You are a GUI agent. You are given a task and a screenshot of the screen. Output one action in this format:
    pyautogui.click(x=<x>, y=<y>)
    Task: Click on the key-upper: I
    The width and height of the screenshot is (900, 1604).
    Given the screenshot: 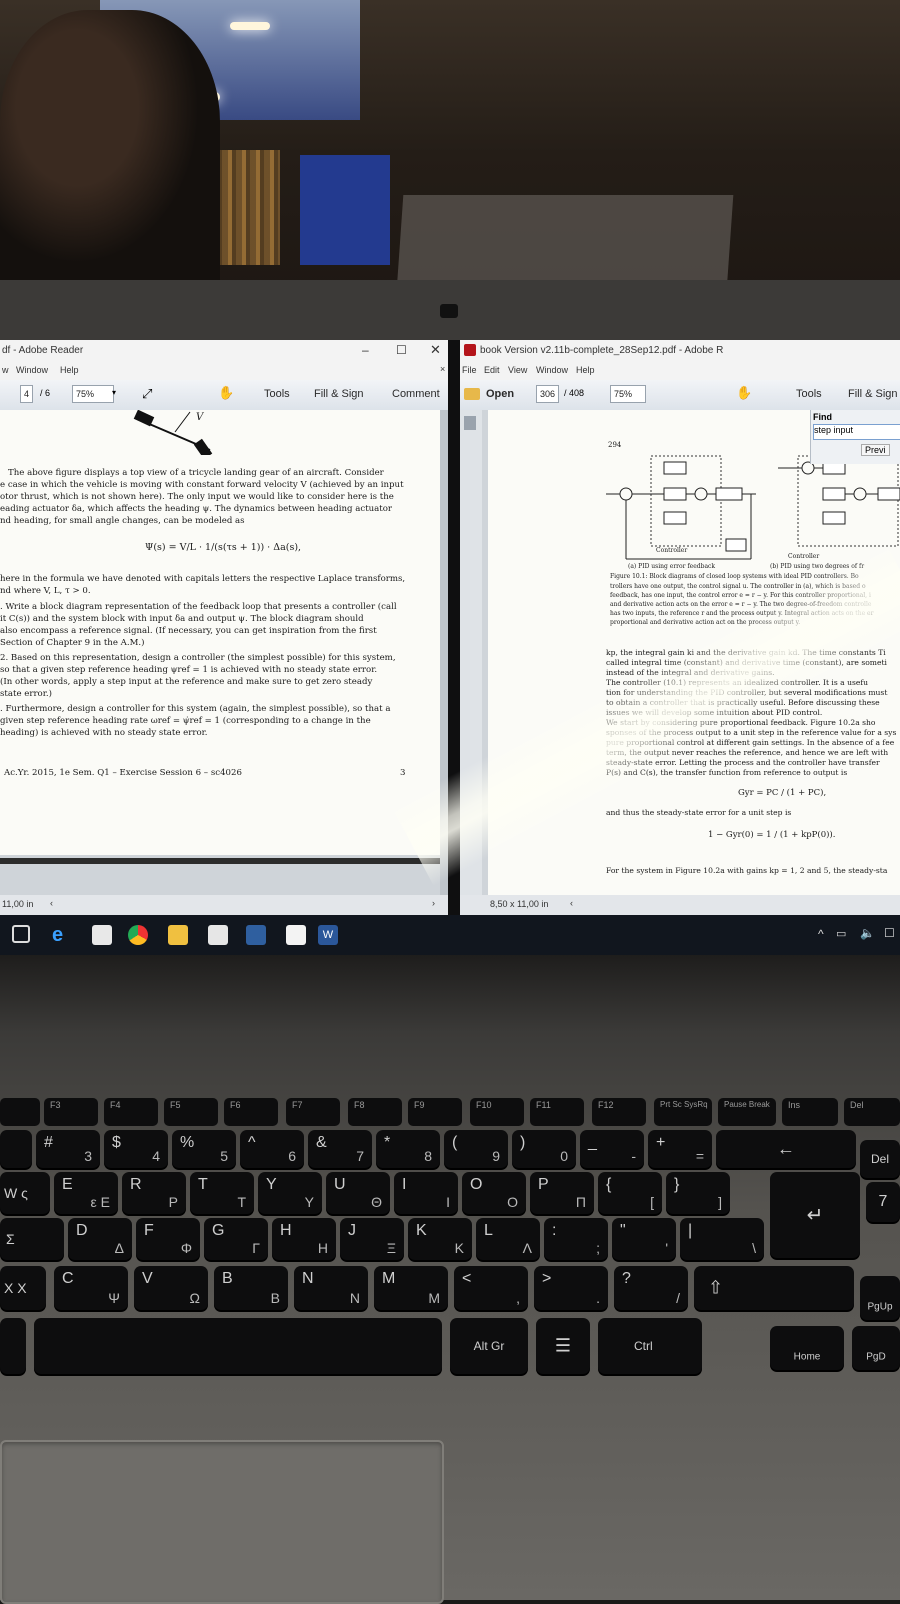 What is the action you would take?
    pyautogui.click(x=404, y=1184)
    